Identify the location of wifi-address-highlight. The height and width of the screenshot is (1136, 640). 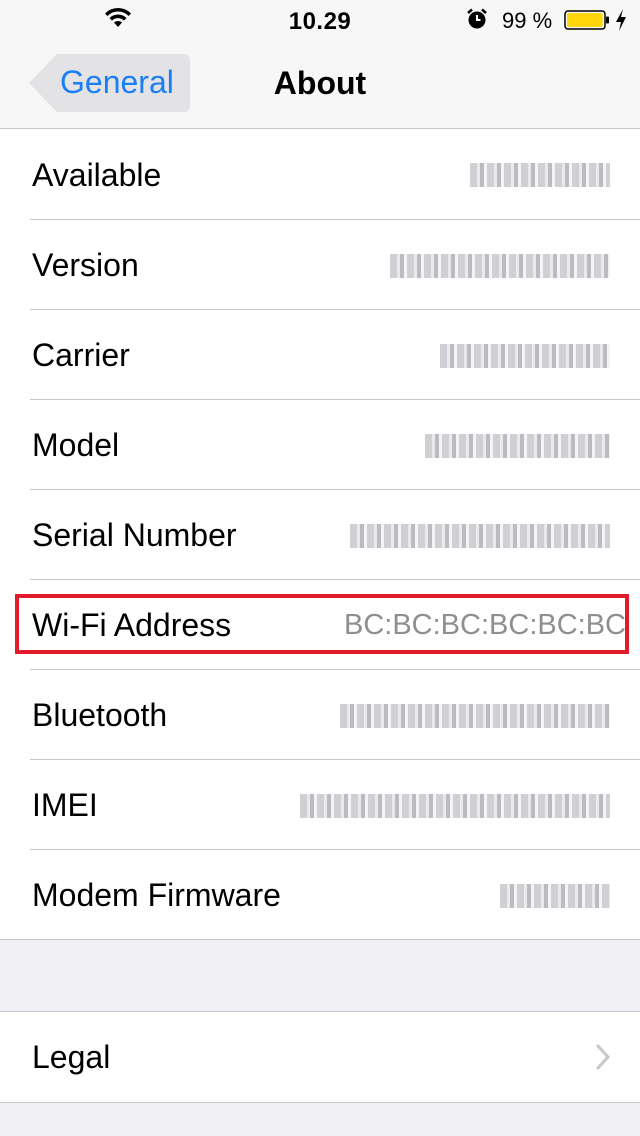
(322, 624).